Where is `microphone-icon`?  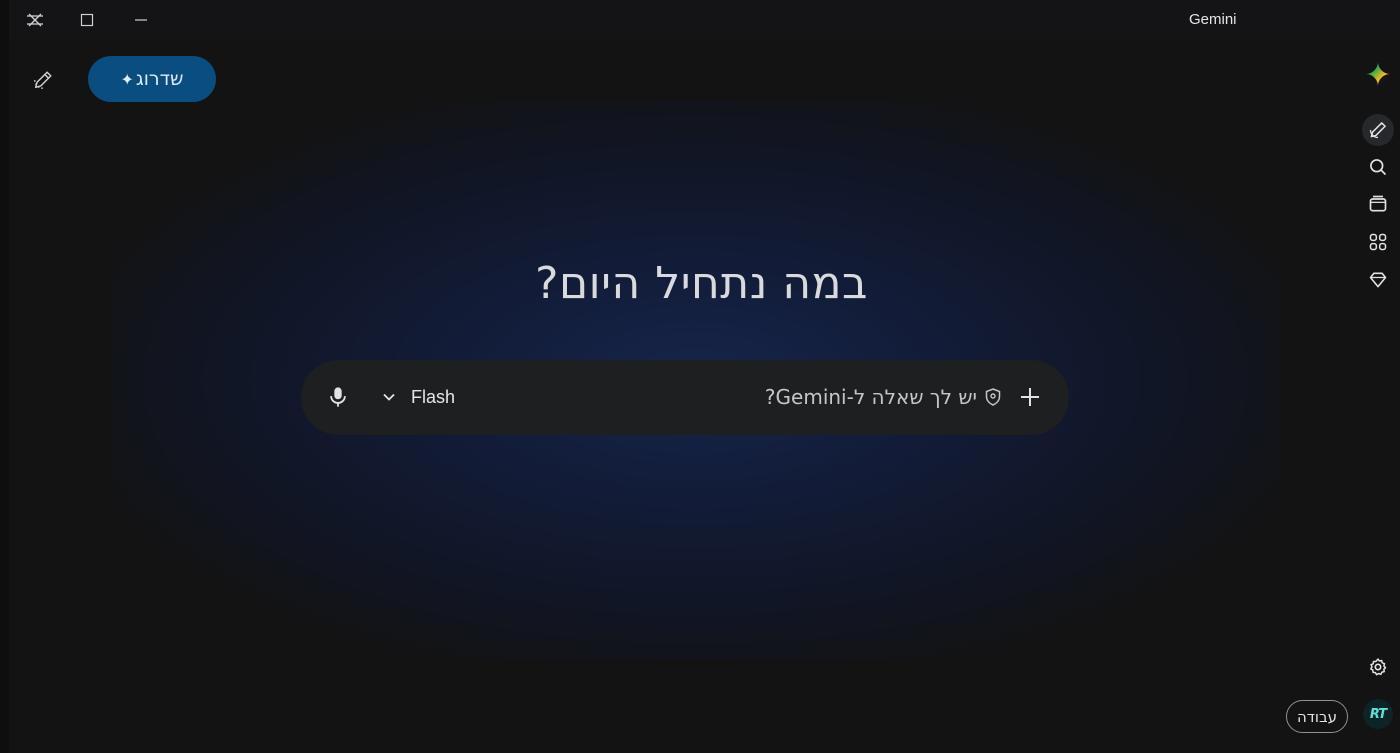 microphone-icon is located at coordinates (338, 397).